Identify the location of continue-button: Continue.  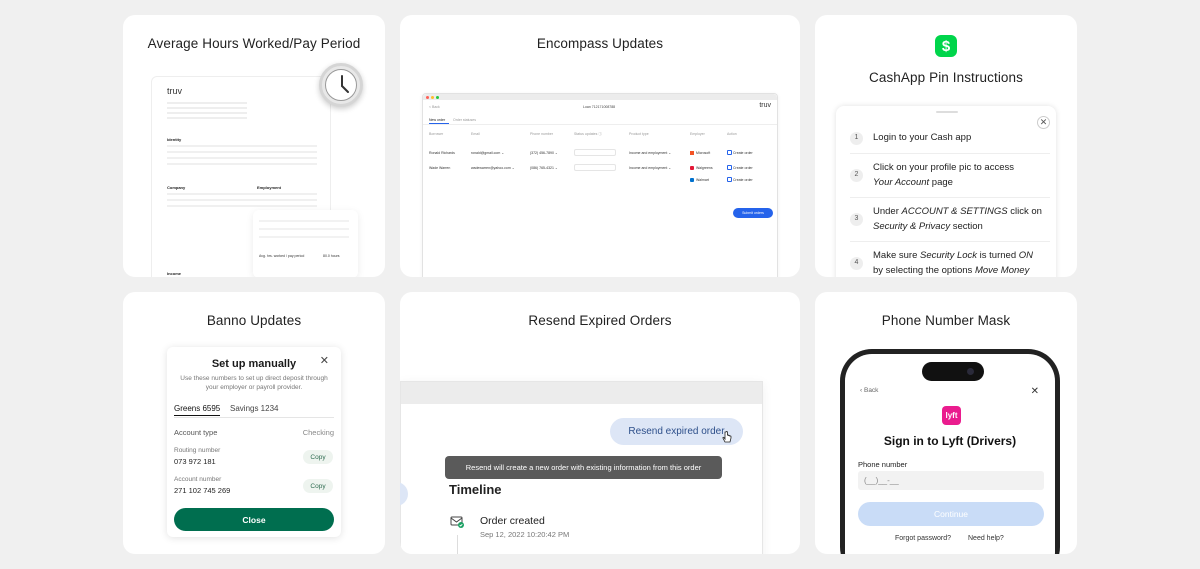
(951, 514).